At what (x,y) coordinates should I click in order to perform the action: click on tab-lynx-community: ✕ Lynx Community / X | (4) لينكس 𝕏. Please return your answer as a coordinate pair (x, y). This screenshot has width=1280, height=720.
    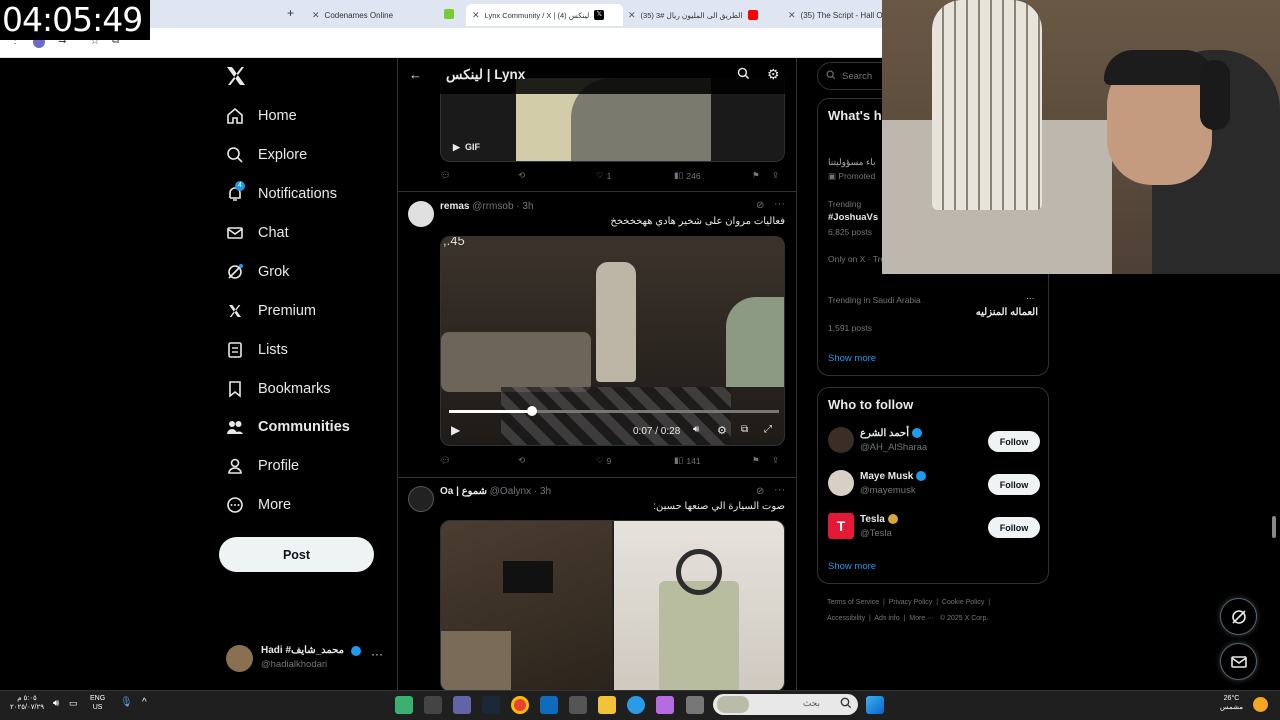
    Looking at the image, I should click on (544, 15).